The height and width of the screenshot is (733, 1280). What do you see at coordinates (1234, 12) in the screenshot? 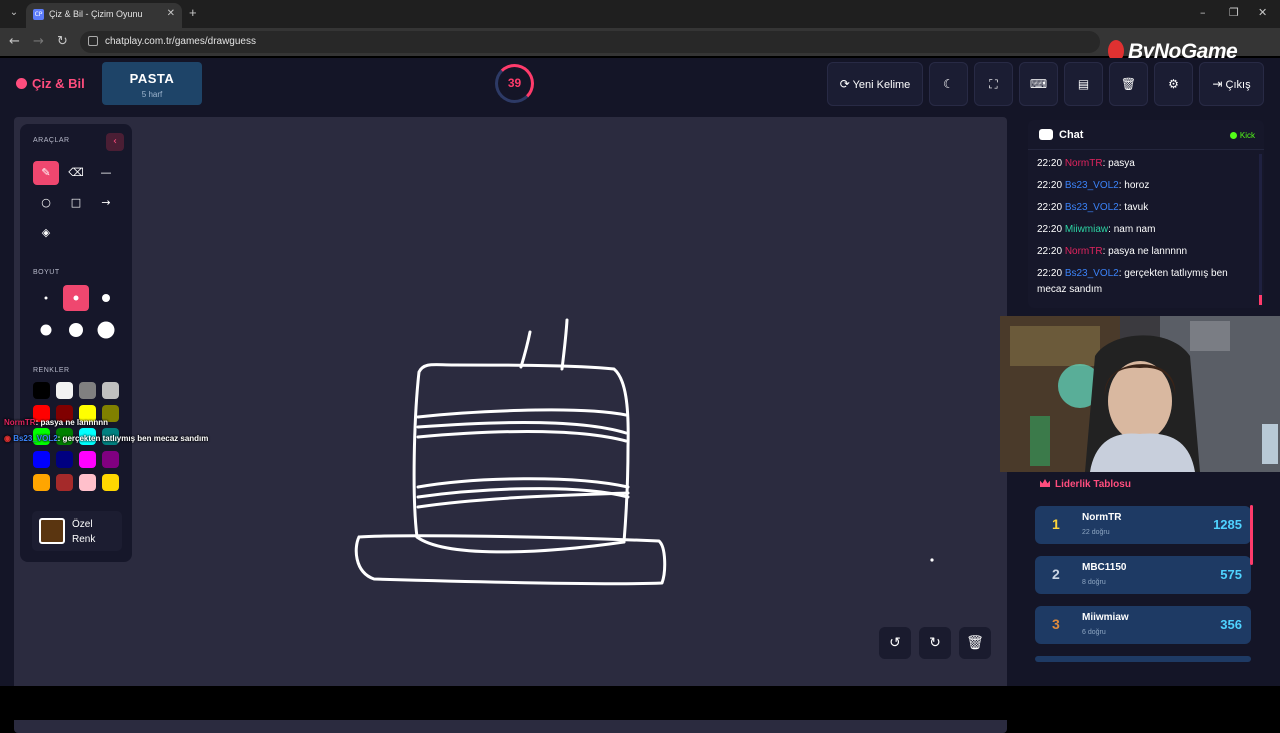
I see `restore-icon: ❐` at bounding box center [1234, 12].